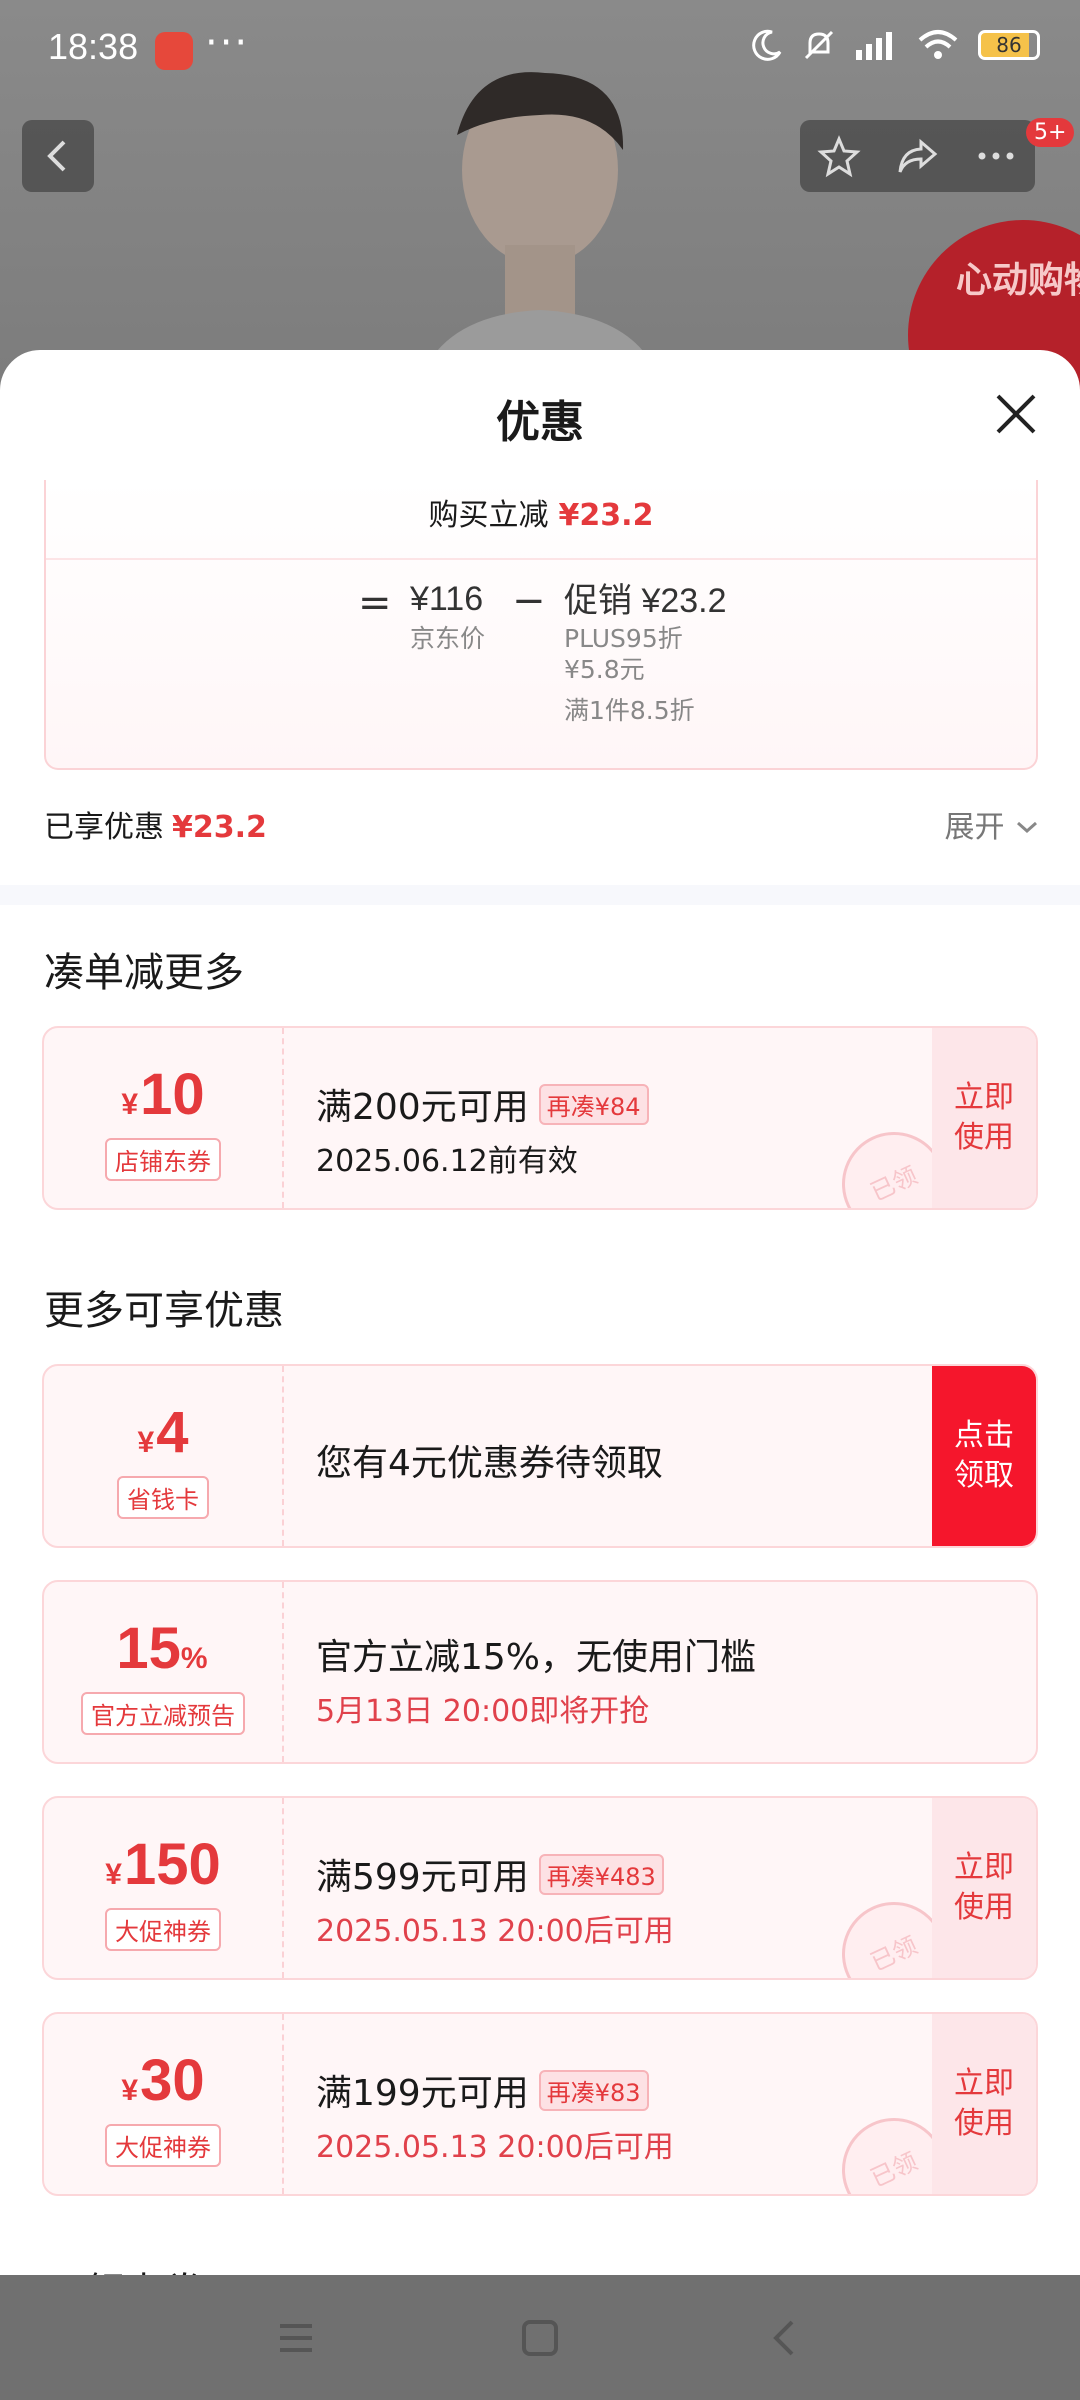 This screenshot has width=1080, height=2400. I want to click on add-more-pill: 再凑¥83, so click(593, 2090).